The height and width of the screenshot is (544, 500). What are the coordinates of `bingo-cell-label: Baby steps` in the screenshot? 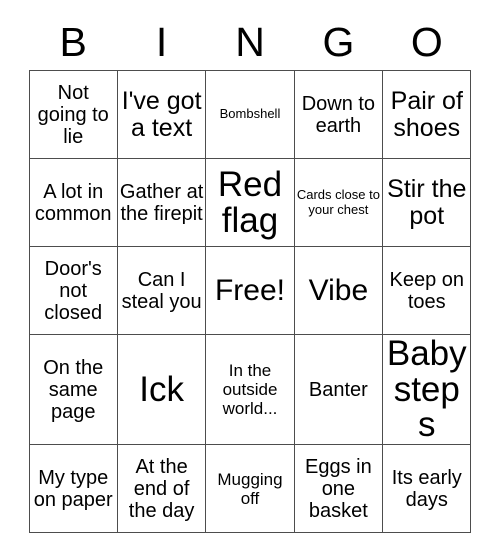 It's located at (426, 389).